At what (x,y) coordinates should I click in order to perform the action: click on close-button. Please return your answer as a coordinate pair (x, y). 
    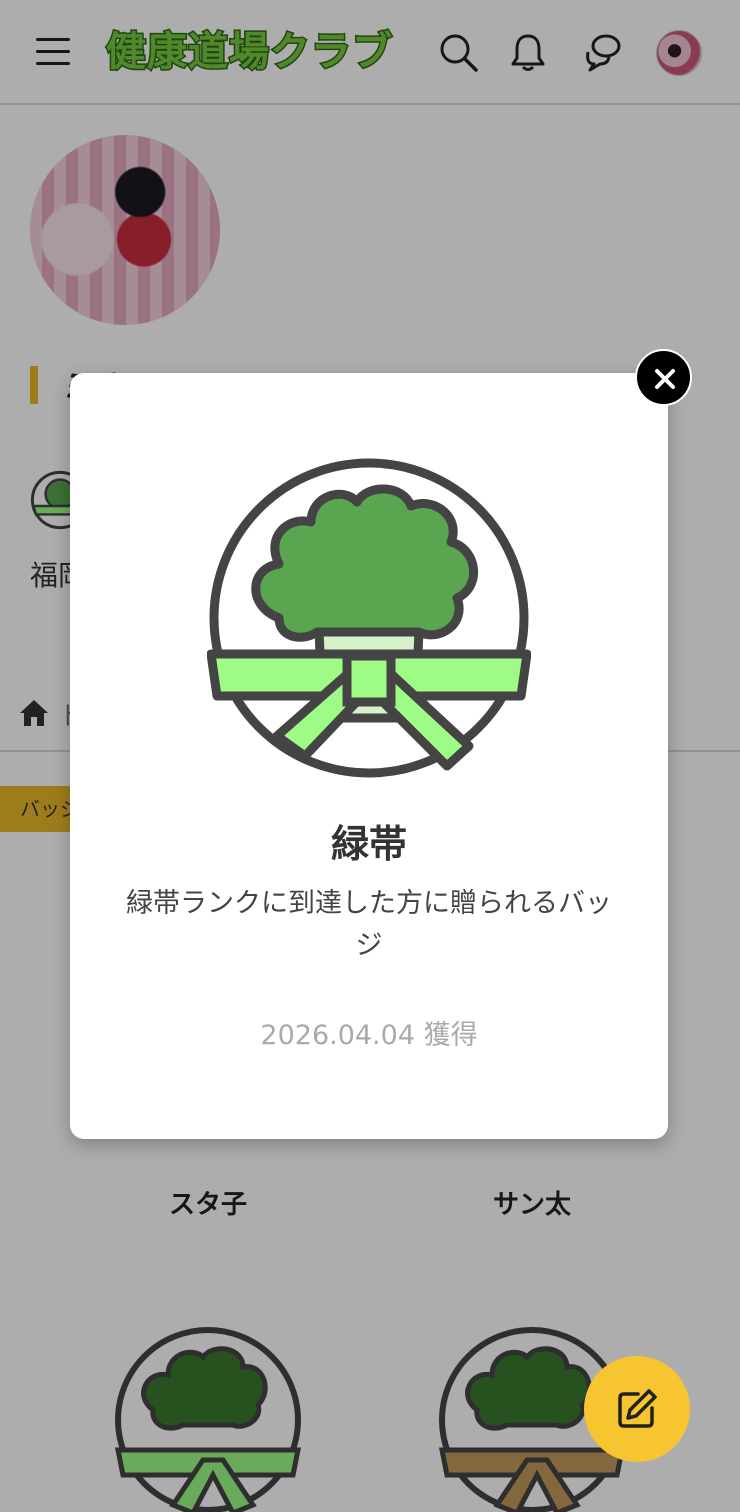
    Looking at the image, I should click on (663, 377).